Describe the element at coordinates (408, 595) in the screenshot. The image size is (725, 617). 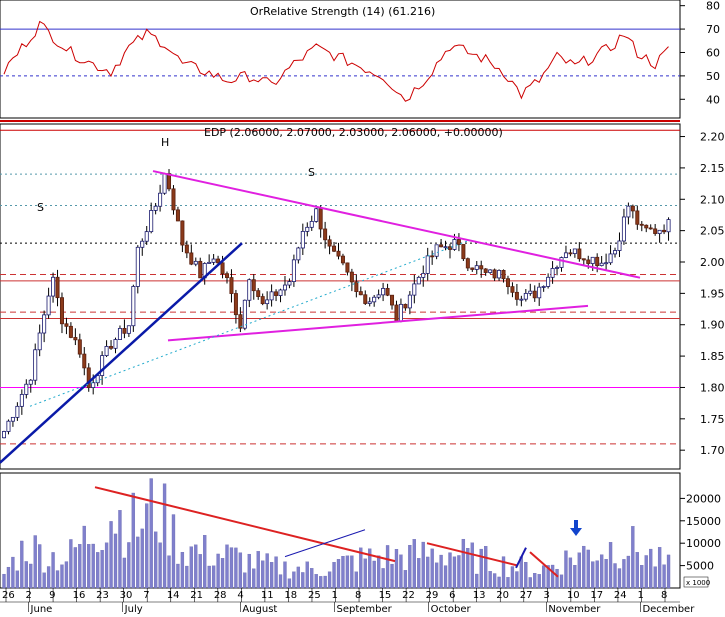
I see `date-tick-label: 22` at that location.